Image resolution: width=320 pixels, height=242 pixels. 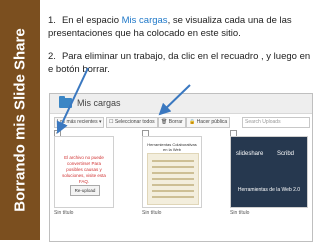 I want to click on side-band: Borrando mis Slide Share, so click(x=20, y=120).